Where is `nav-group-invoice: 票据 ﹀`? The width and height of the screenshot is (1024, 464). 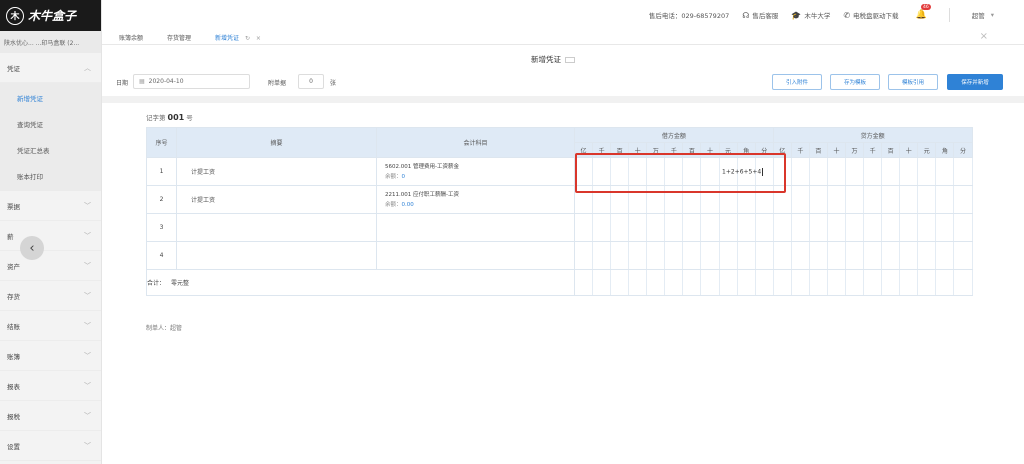
nav-group-invoice: 票据 ﹀ is located at coordinates (50, 206).